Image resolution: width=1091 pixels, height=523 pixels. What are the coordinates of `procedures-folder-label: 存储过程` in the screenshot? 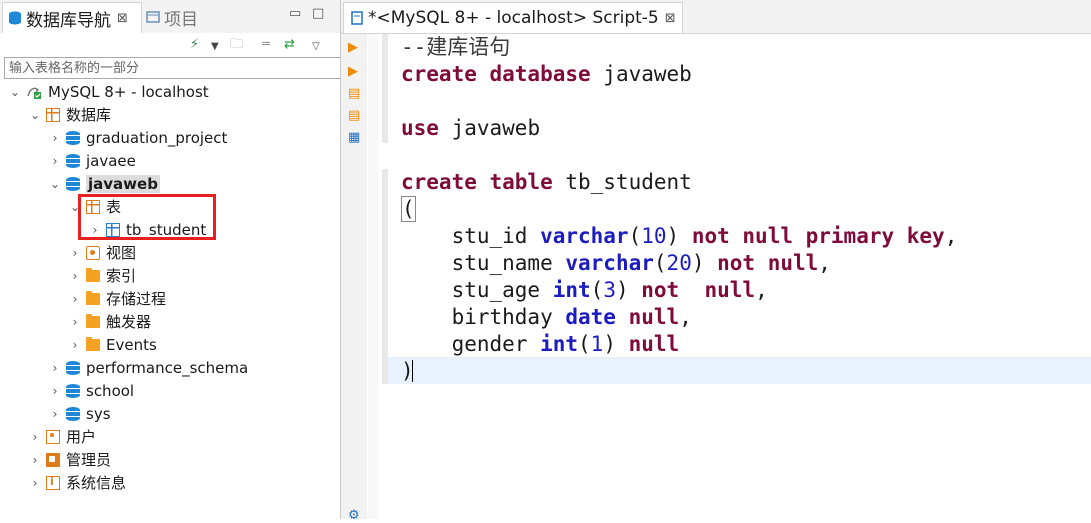 It's located at (136, 299).